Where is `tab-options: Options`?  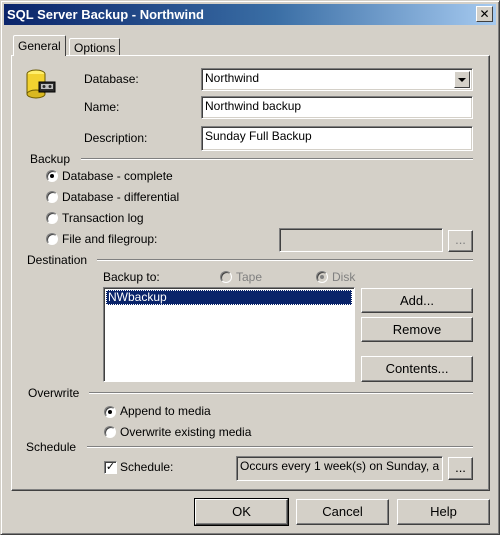 tab-options: Options is located at coordinates (95, 47).